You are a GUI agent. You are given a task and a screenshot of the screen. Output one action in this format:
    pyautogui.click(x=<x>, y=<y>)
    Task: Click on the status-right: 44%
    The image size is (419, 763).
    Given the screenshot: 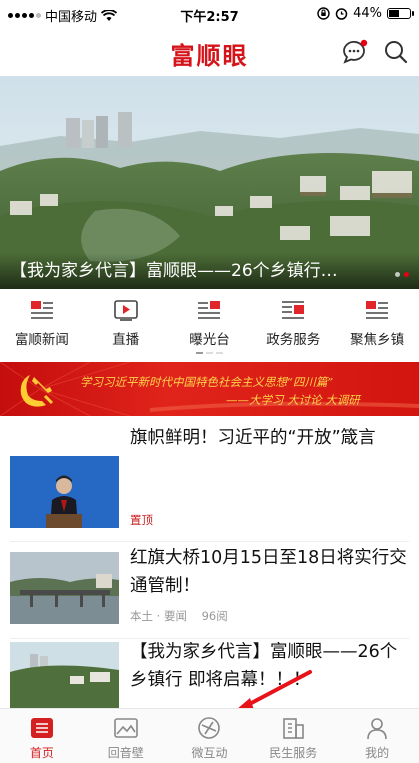 What is the action you would take?
    pyautogui.click(x=365, y=13)
    